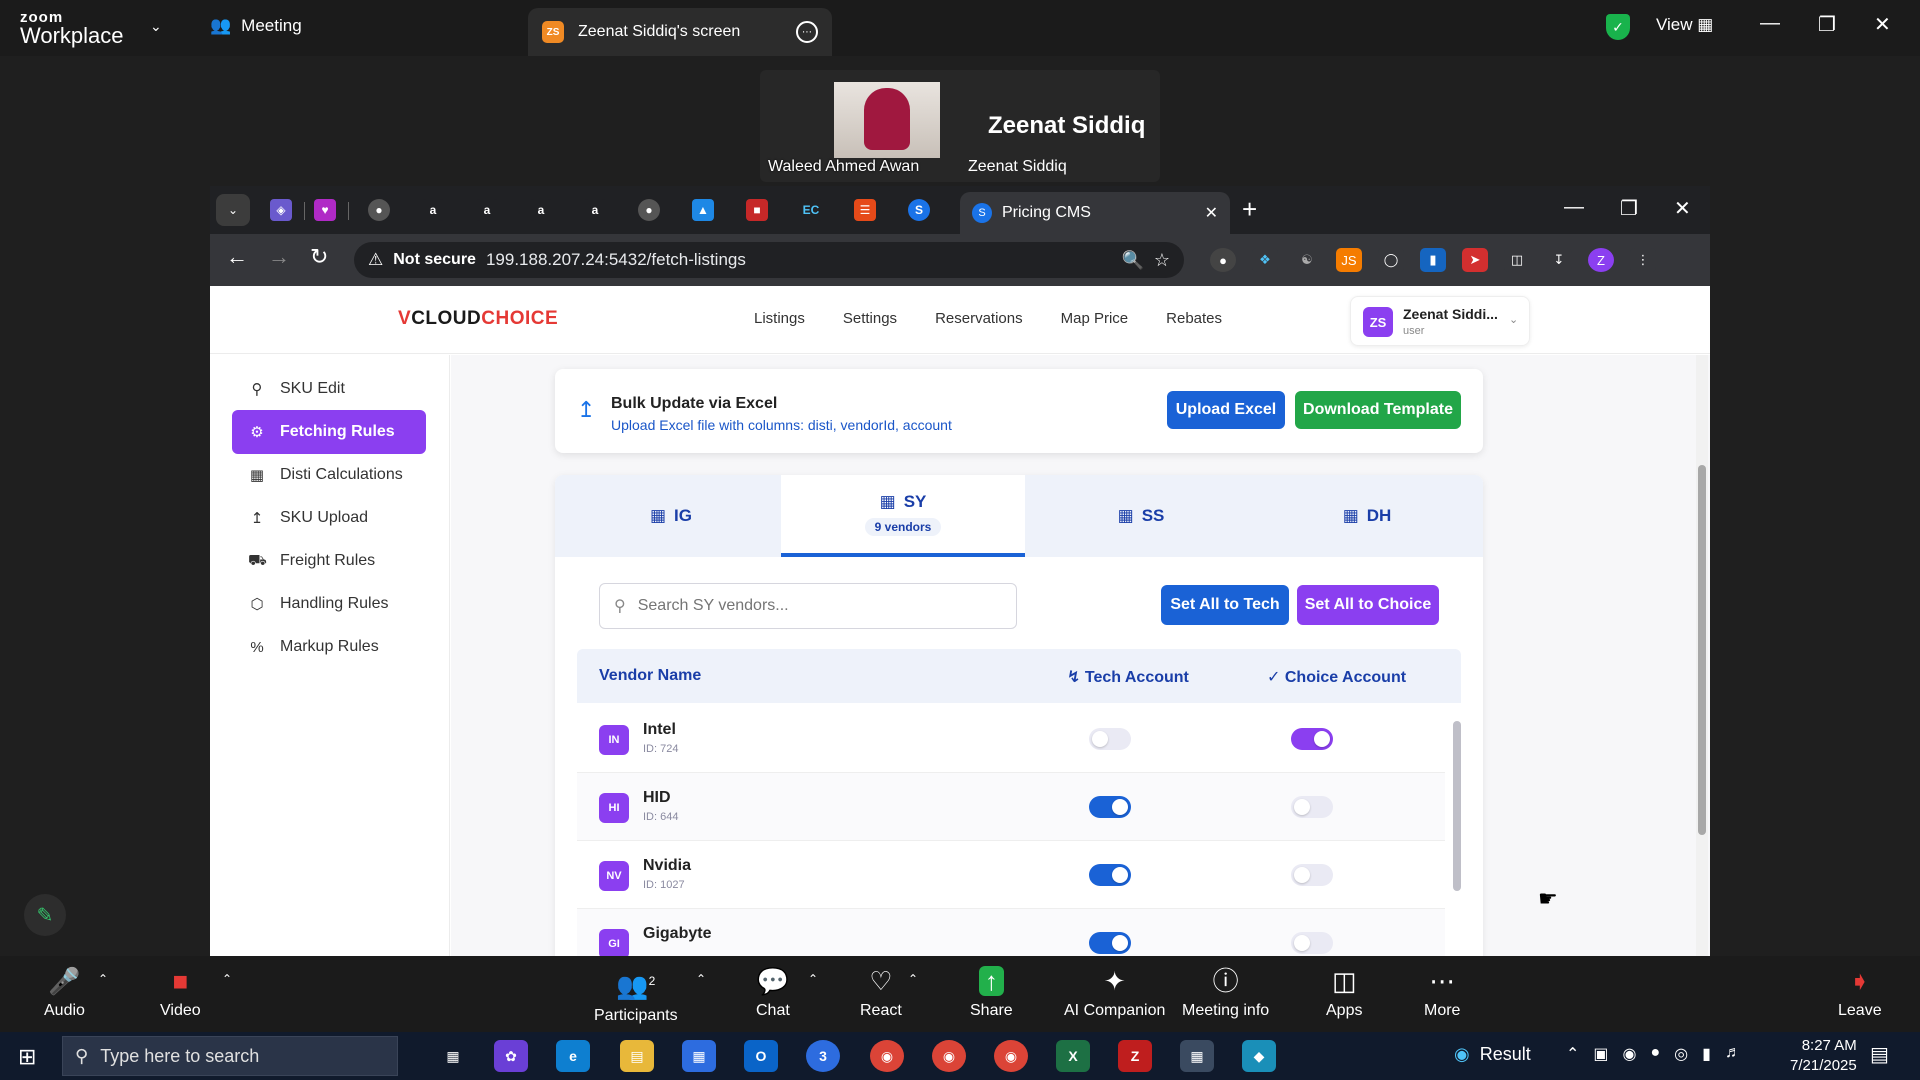 The image size is (1920, 1080). I want to click on taskbar-search: ⚲ Type here to search, so click(230, 1056).